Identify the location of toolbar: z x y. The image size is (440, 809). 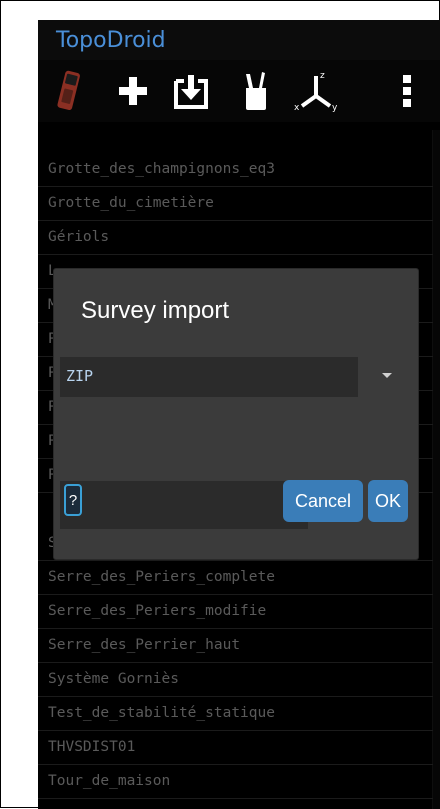
(239, 91).